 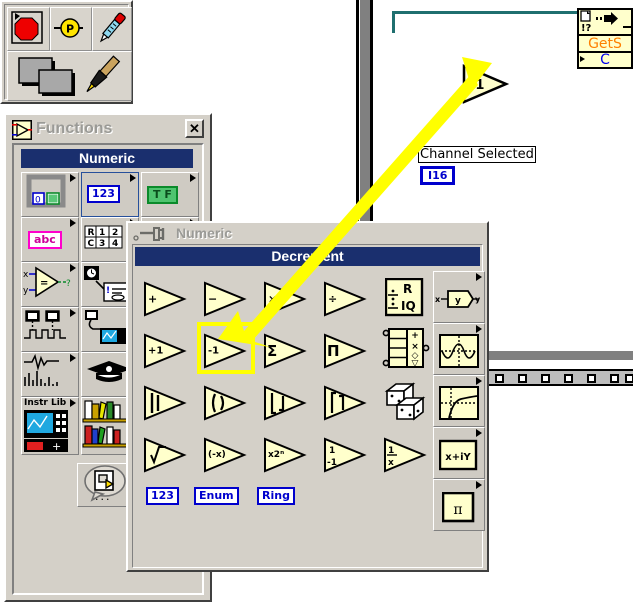 I want to click on add-array-elements-function: Σ, so click(x=289, y=351).